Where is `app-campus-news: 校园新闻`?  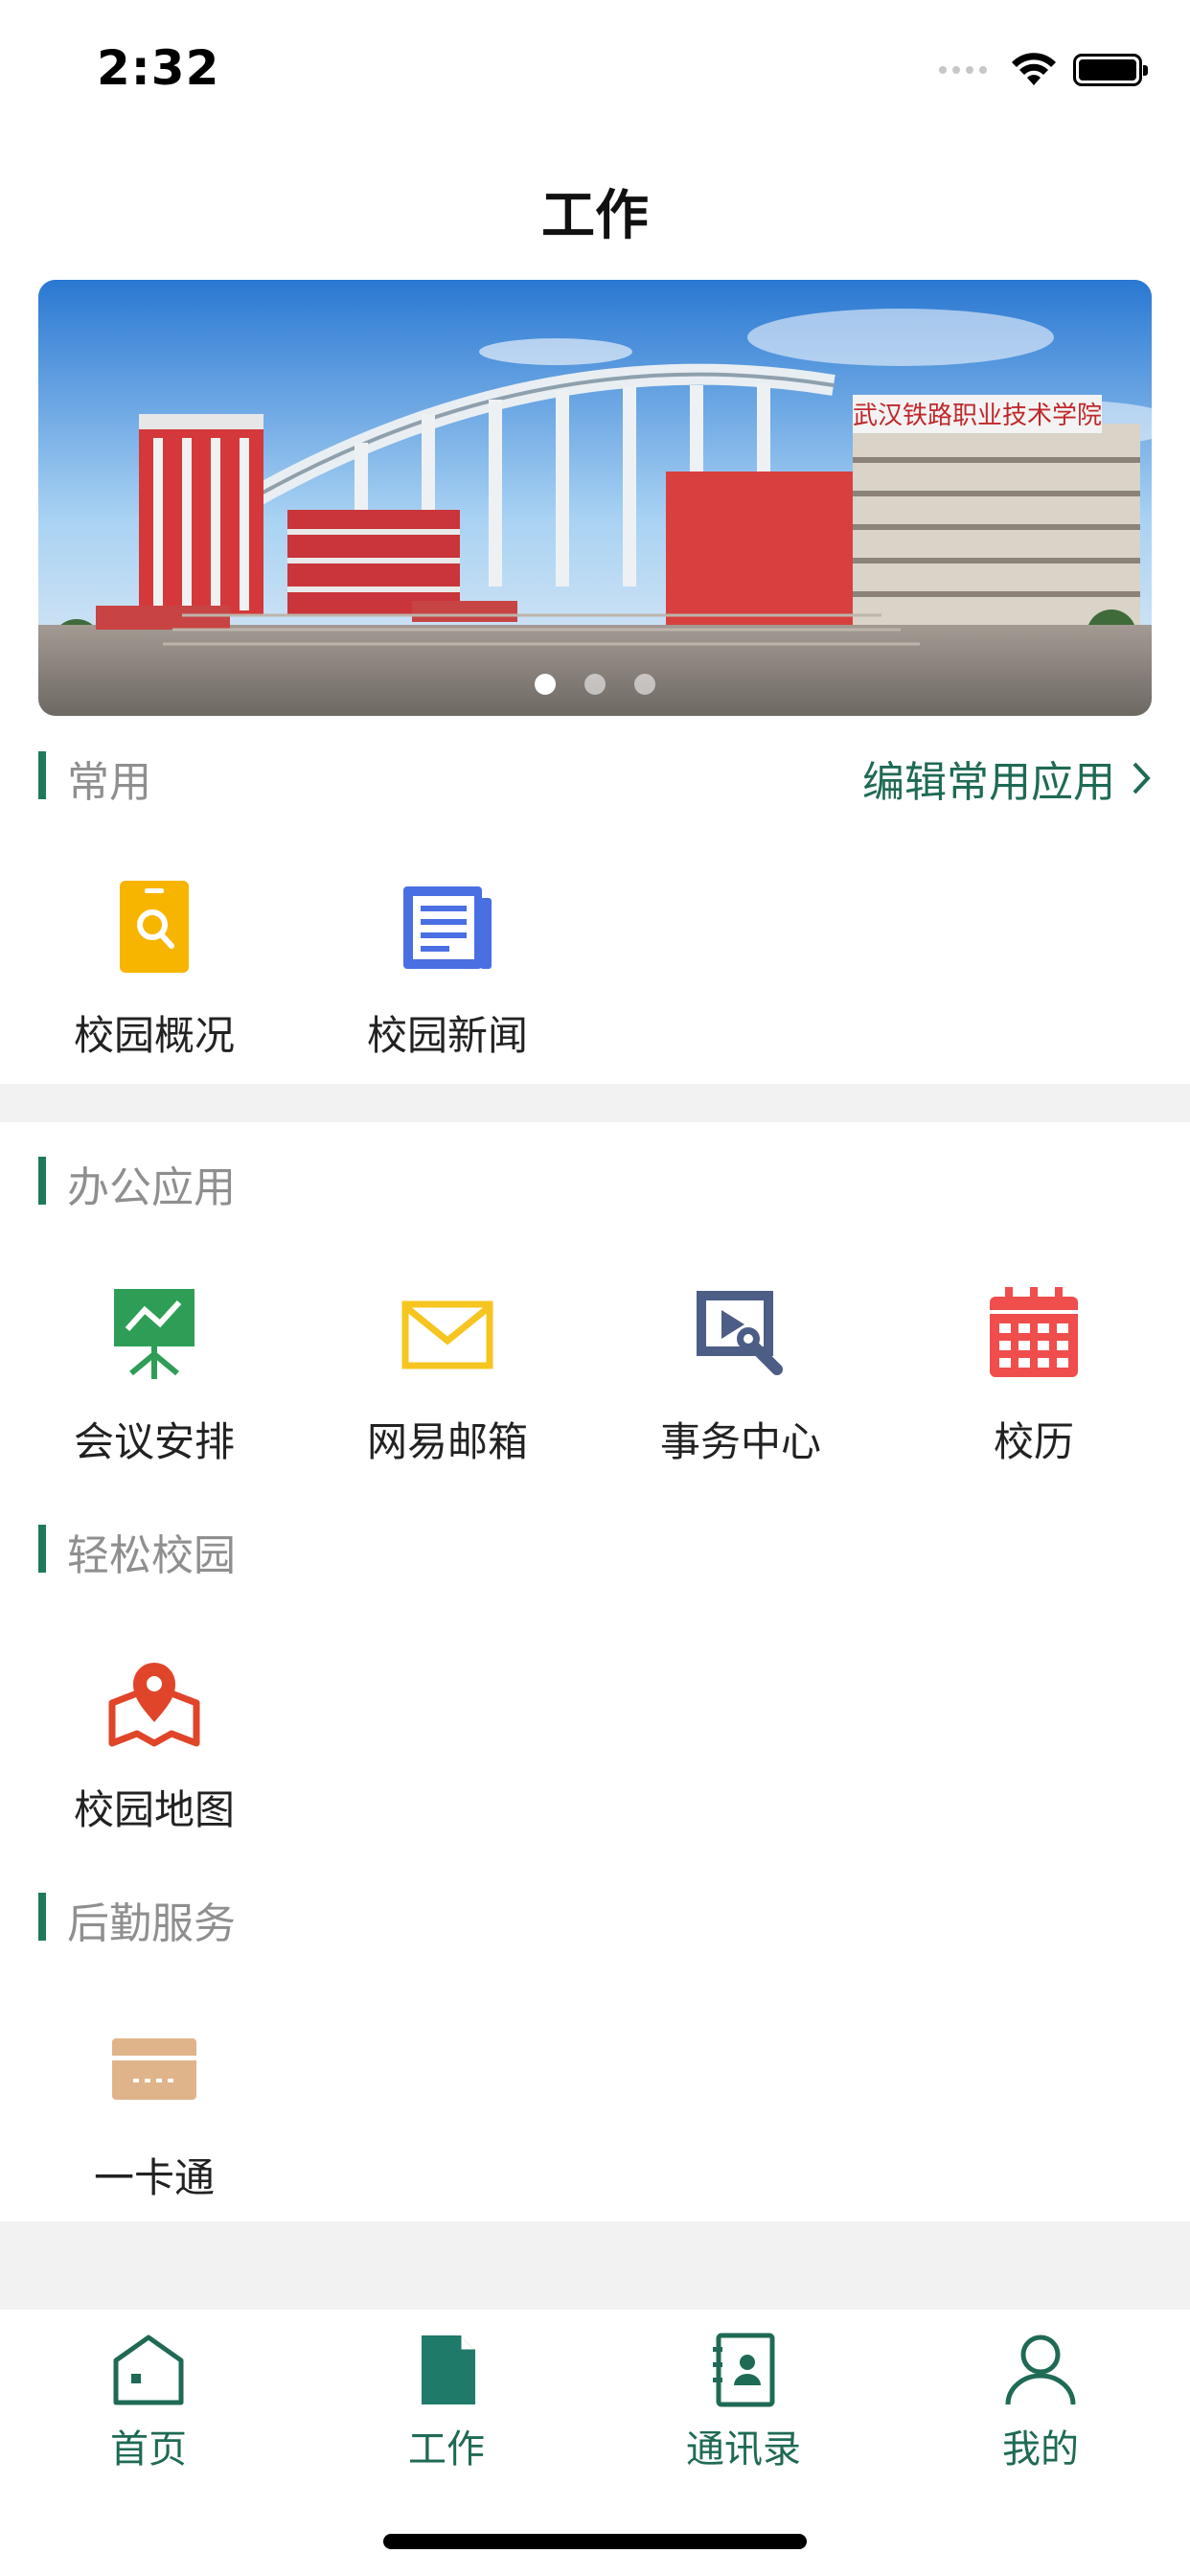 app-campus-news: 校园新闻 is located at coordinates (447, 970).